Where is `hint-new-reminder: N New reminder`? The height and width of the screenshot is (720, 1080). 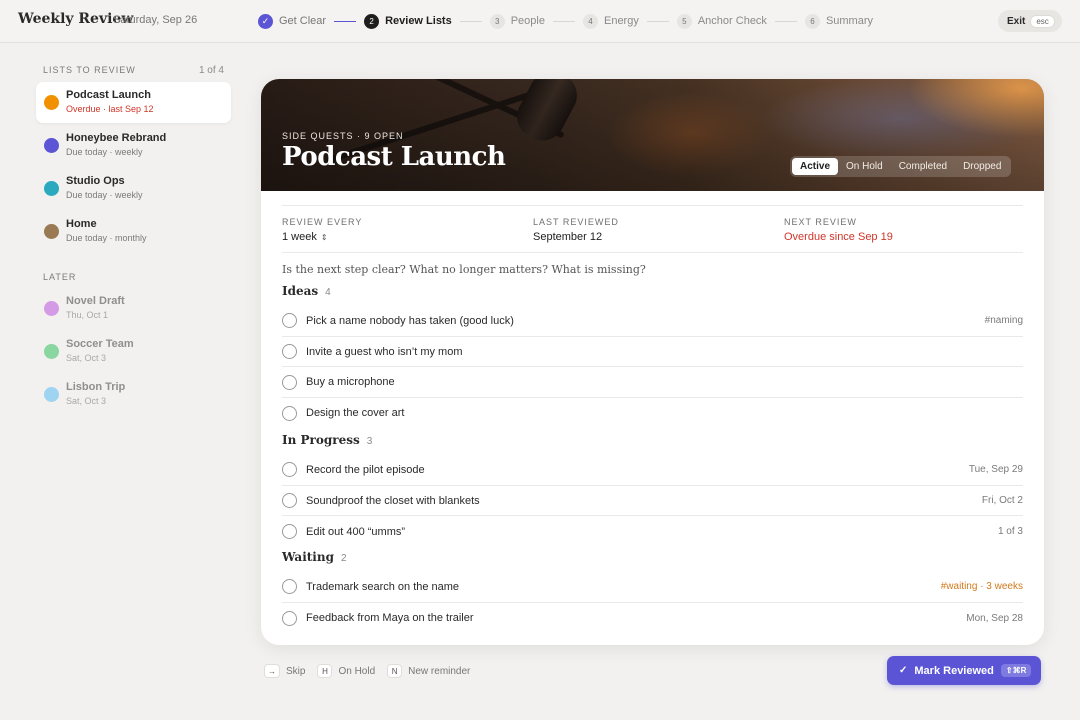 hint-new-reminder: N New reminder is located at coordinates (428, 671).